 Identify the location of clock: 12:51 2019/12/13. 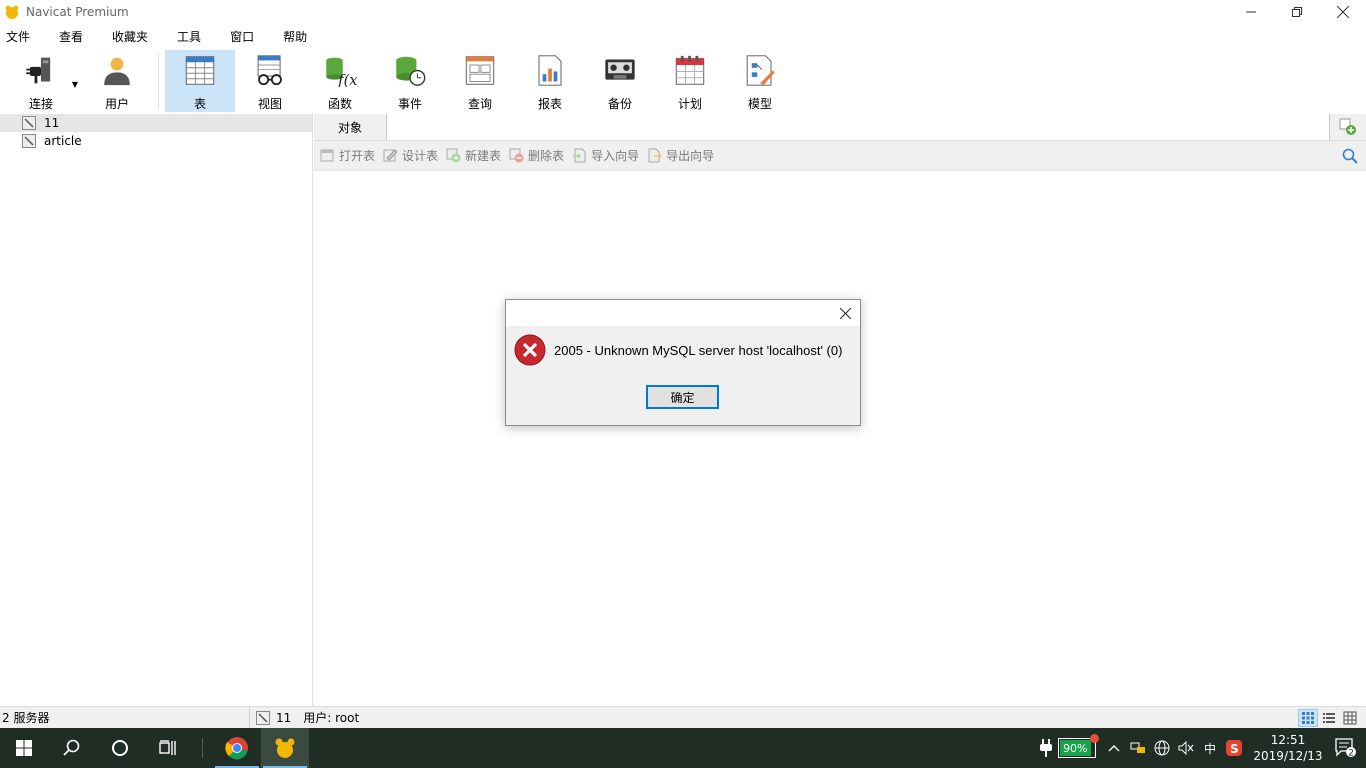
(1288, 748).